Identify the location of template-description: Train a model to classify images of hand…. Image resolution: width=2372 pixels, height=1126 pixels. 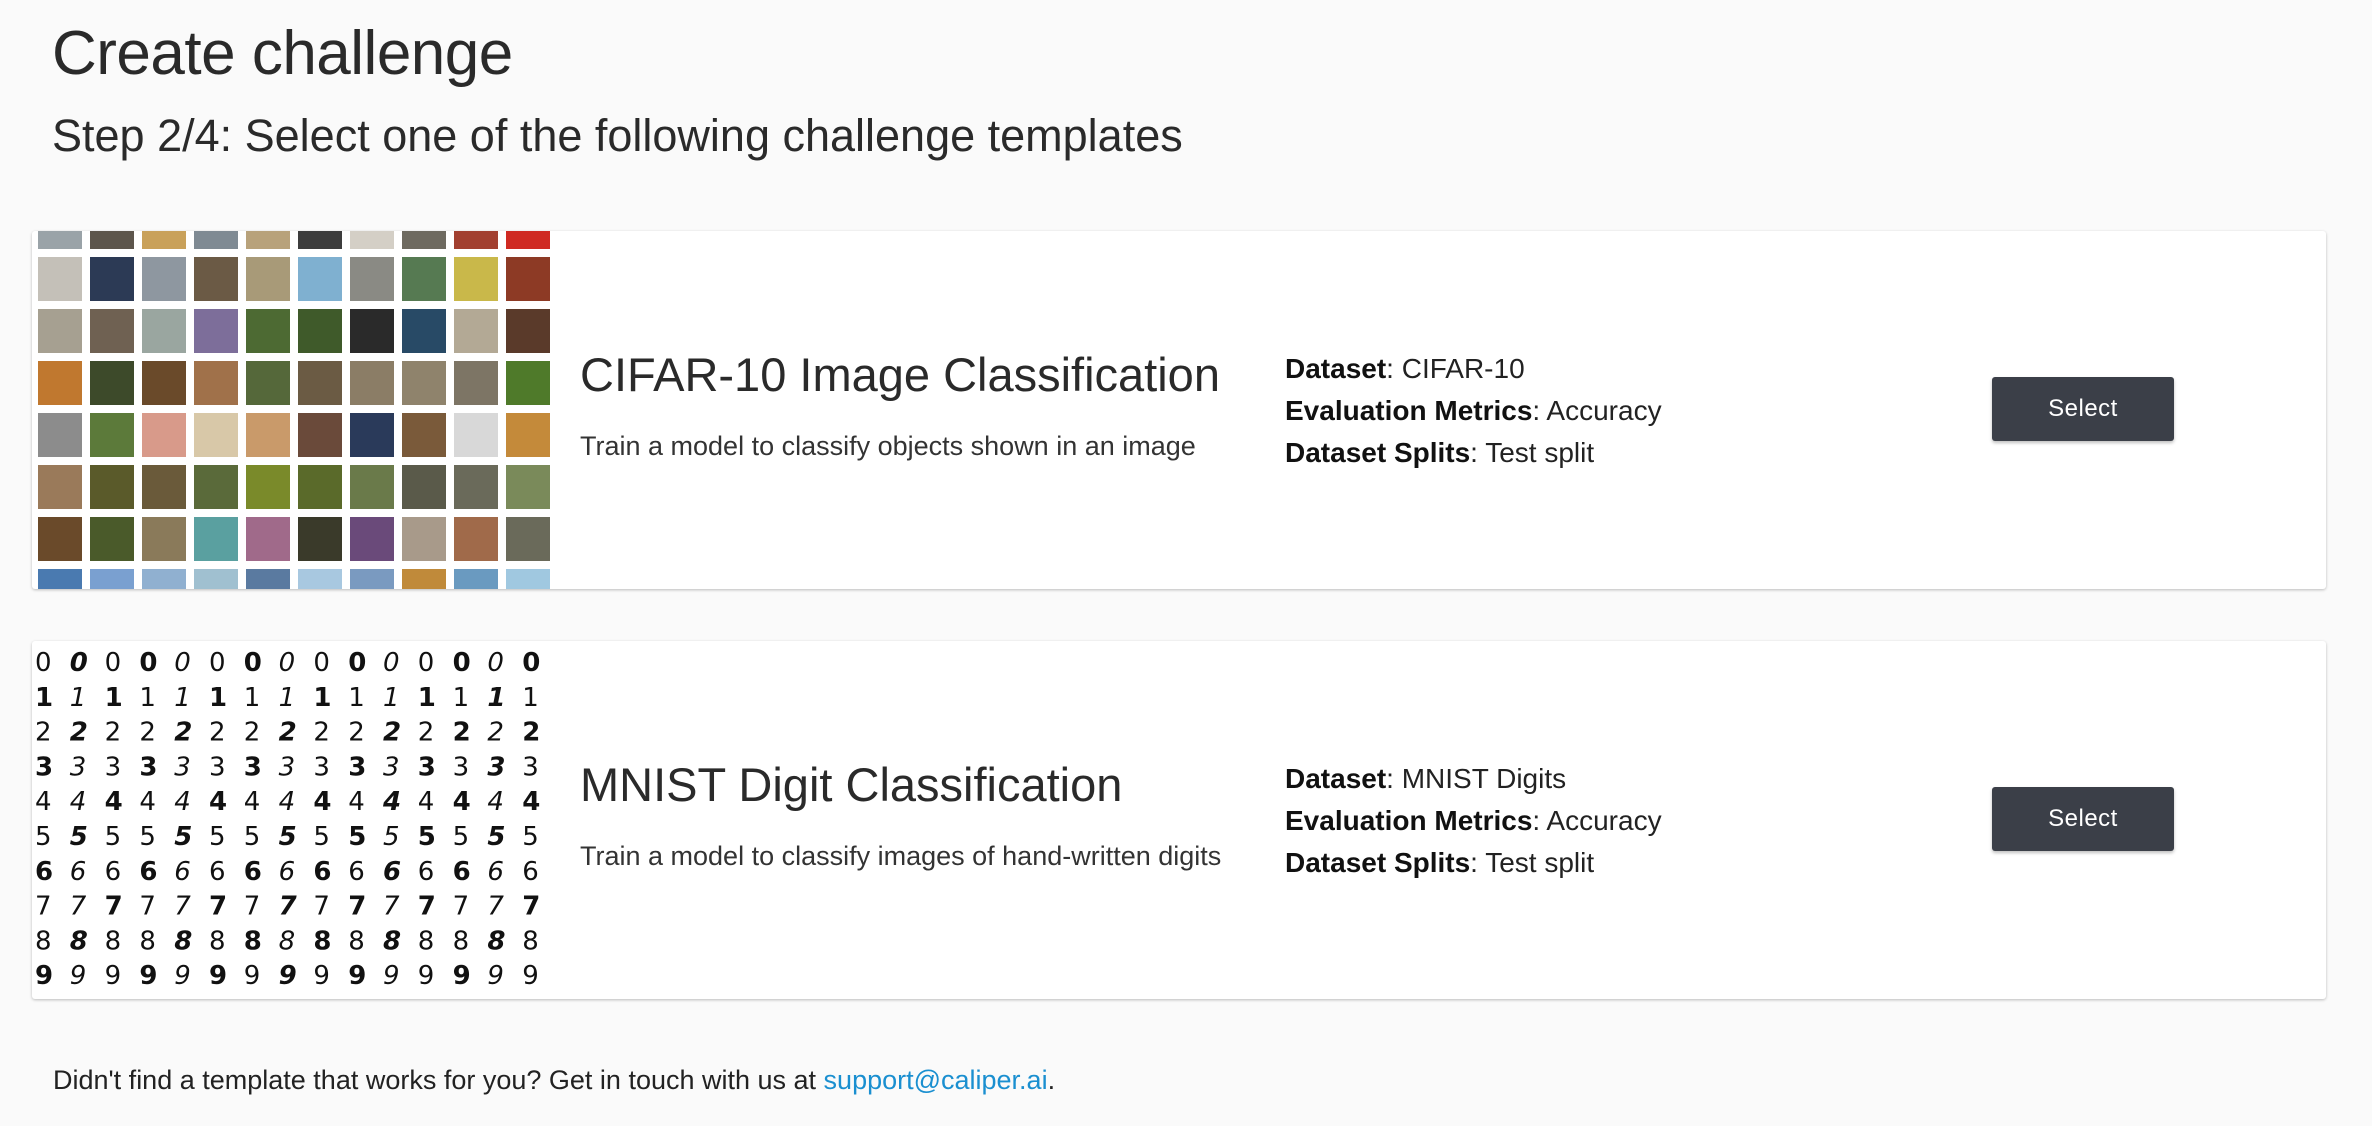
(901, 856).